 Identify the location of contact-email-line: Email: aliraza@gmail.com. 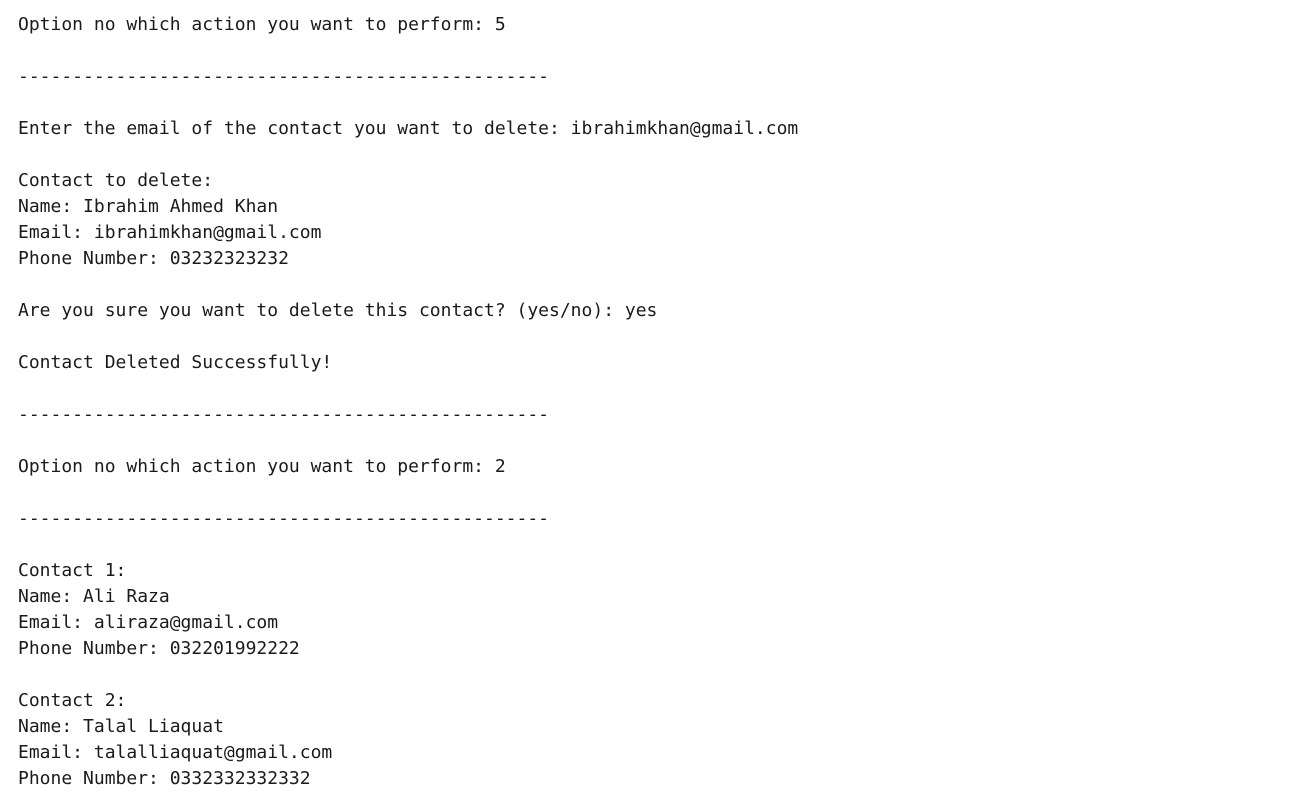
(148, 622).